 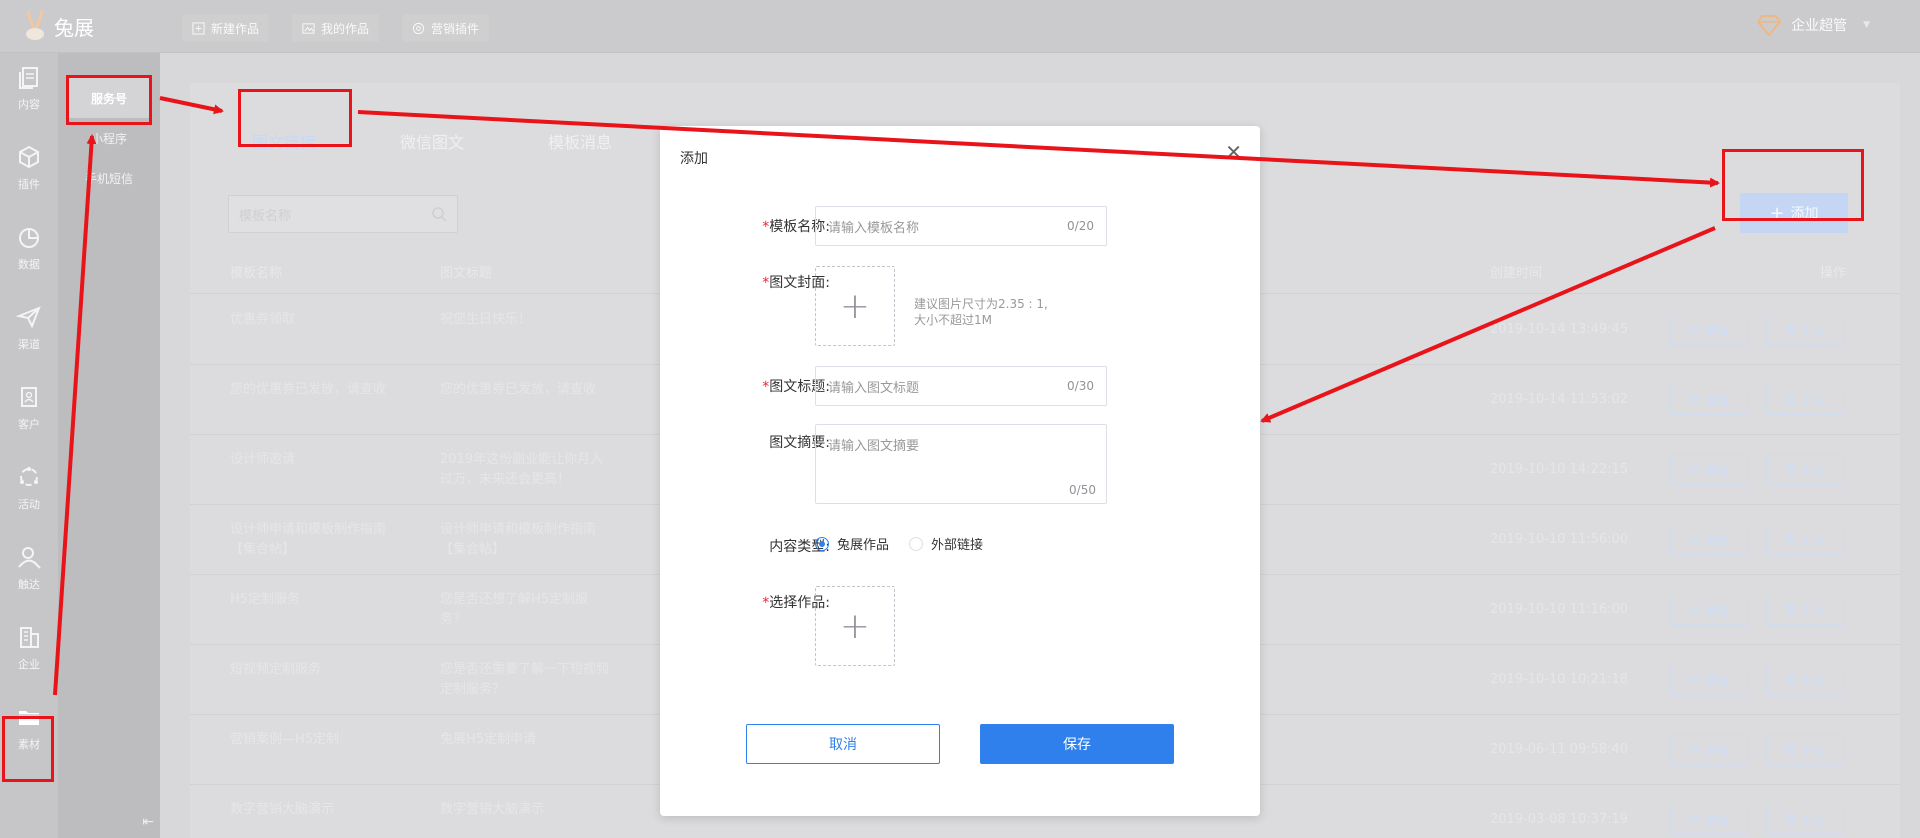 What do you see at coordinates (486, 319) in the screenshot?
I see `cell-article-title: 祝您生日快乐！` at bounding box center [486, 319].